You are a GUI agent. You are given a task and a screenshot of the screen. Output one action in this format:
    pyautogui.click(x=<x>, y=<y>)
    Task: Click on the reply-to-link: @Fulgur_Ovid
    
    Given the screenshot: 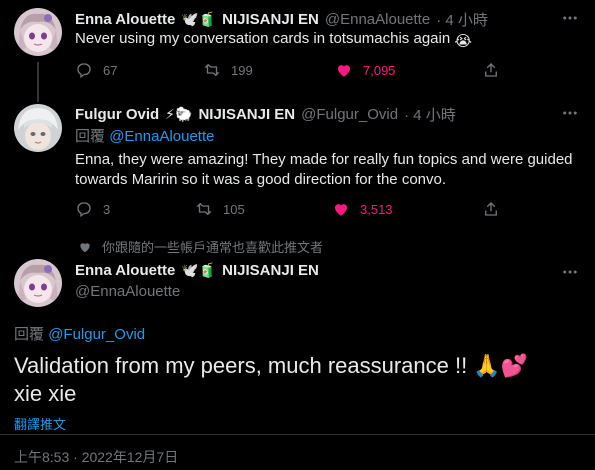 What is the action you would take?
    pyautogui.click(x=96, y=334)
    